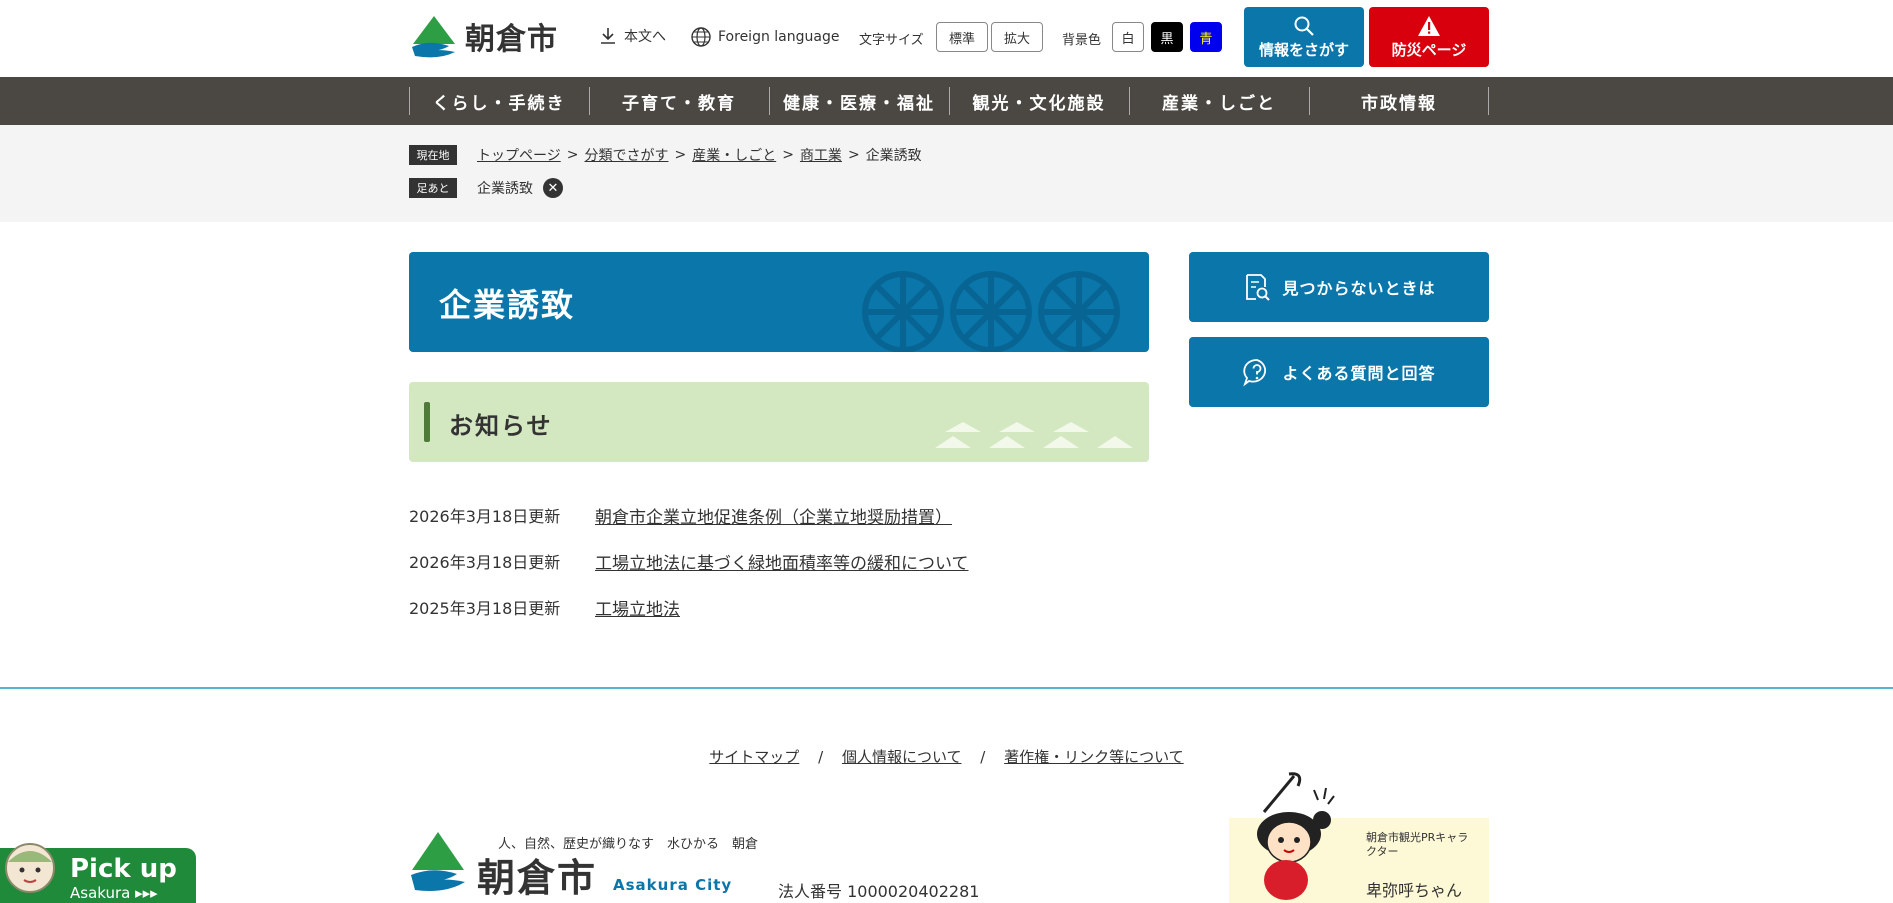 The height and width of the screenshot is (903, 1893). What do you see at coordinates (1429, 25) in the screenshot?
I see `warning-icon` at bounding box center [1429, 25].